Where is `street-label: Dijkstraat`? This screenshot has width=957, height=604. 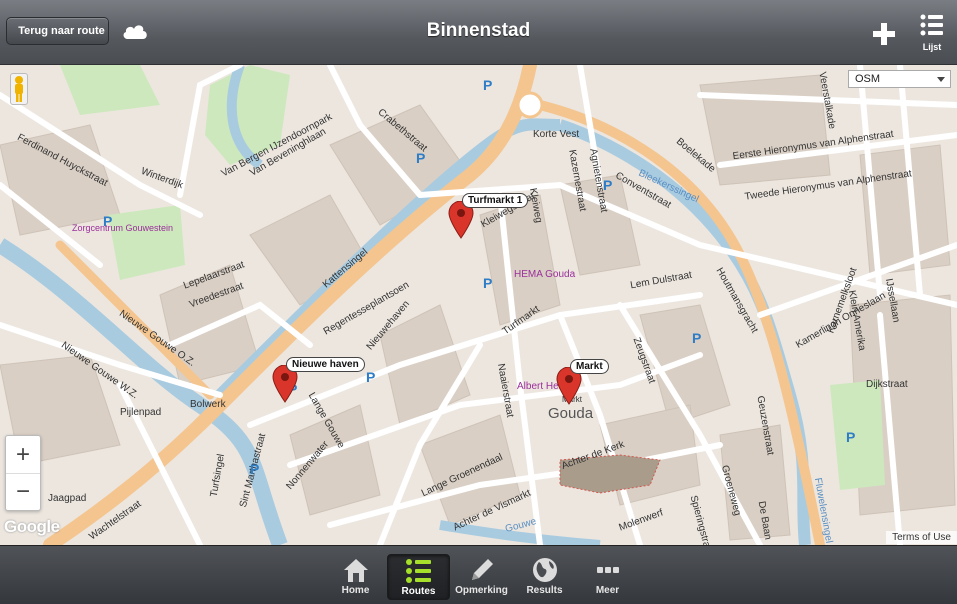 street-label: Dijkstraat is located at coordinates (887, 384).